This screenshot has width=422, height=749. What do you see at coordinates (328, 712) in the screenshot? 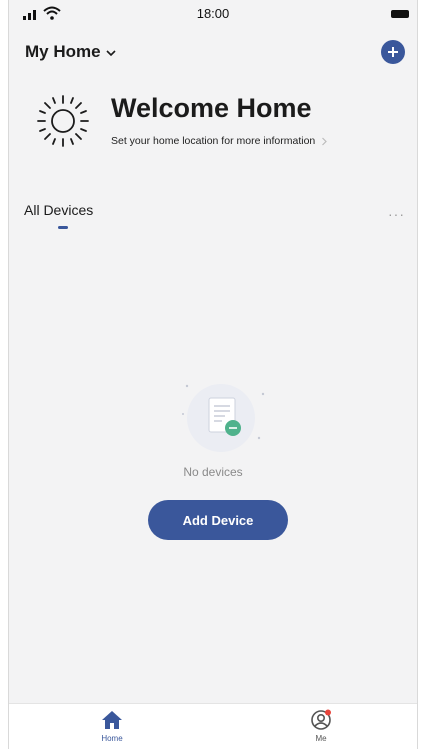
I see `notification-badge` at bounding box center [328, 712].